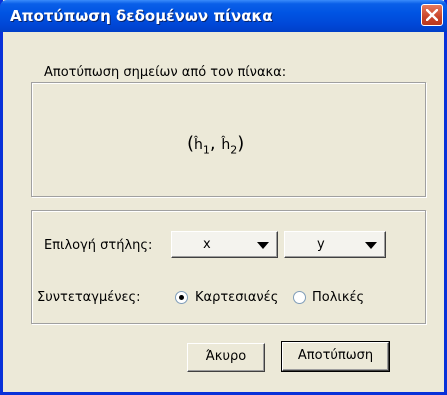  What do you see at coordinates (98, 245) in the screenshot?
I see `column-select-label: Επιλογή στήλης:` at bounding box center [98, 245].